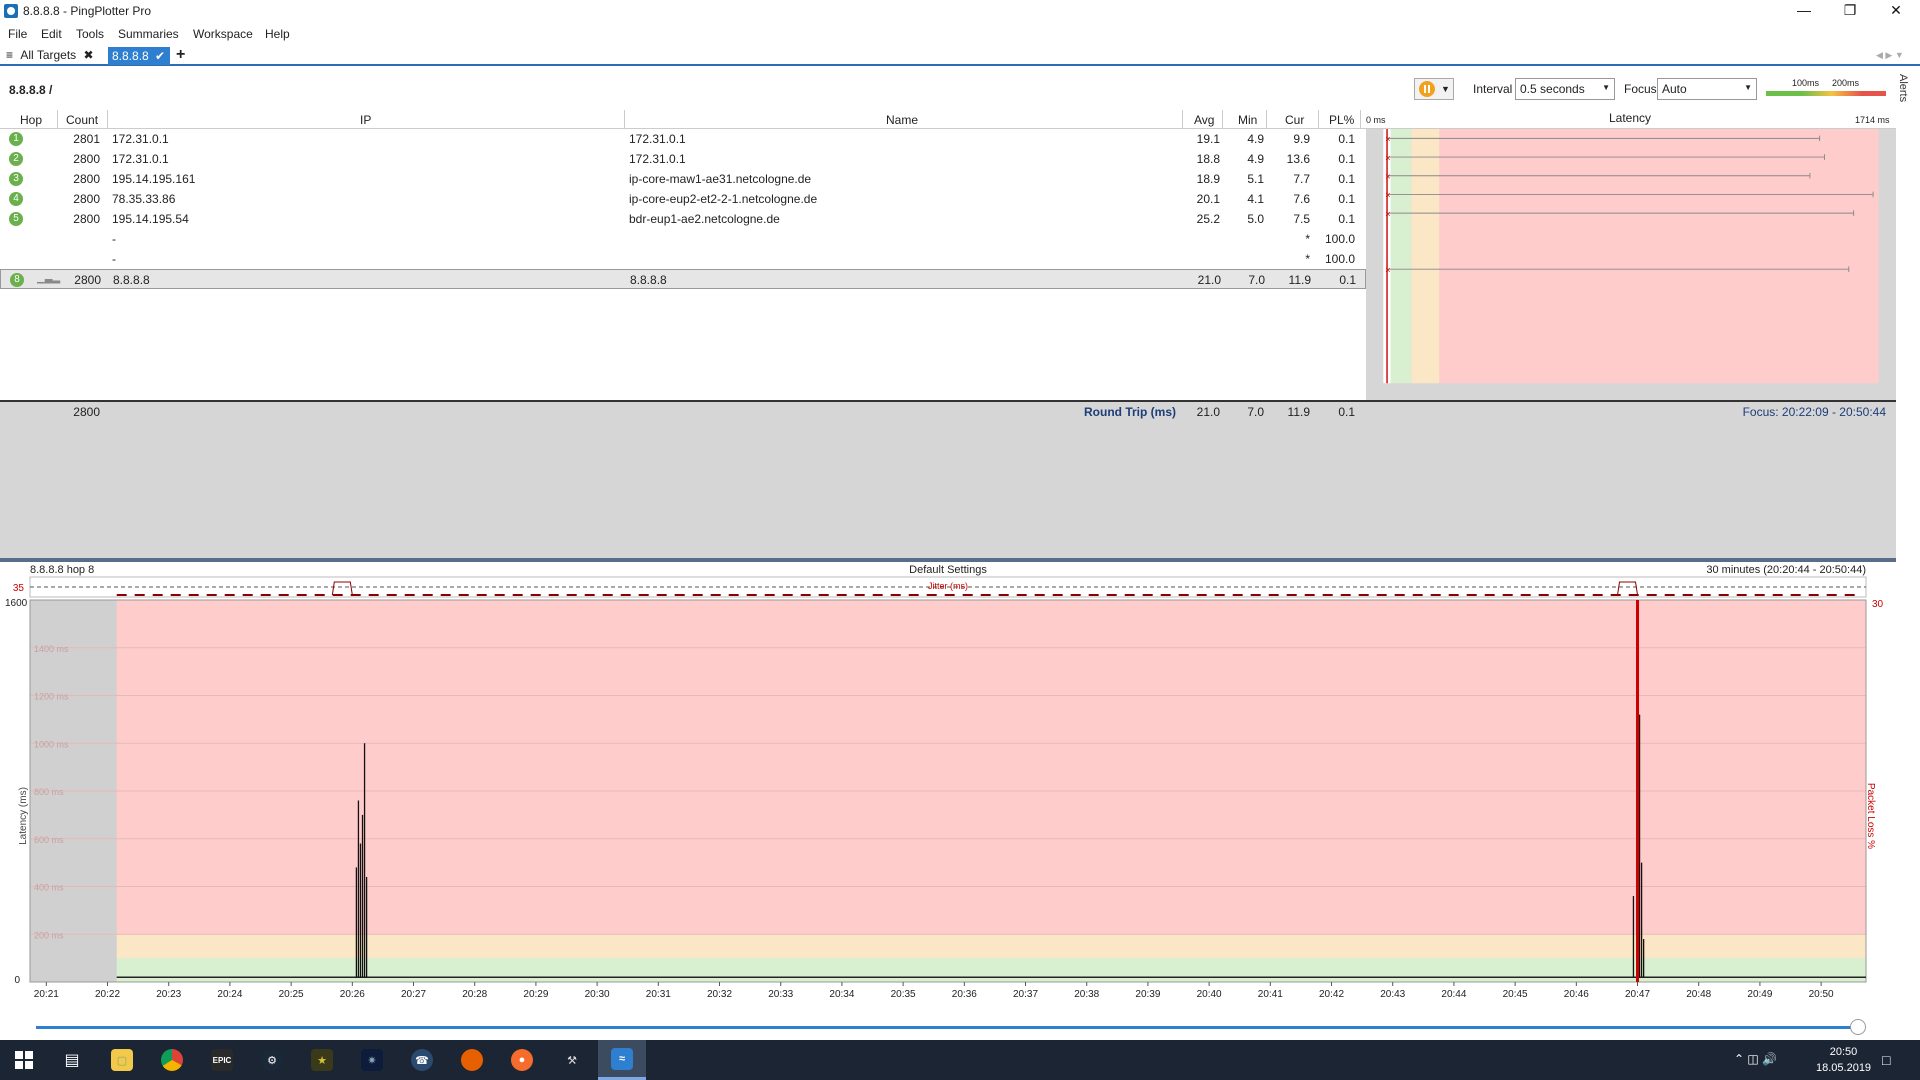 The height and width of the screenshot is (1080, 1920). What do you see at coordinates (1896, 11) in the screenshot?
I see `close-button: ✕` at bounding box center [1896, 11].